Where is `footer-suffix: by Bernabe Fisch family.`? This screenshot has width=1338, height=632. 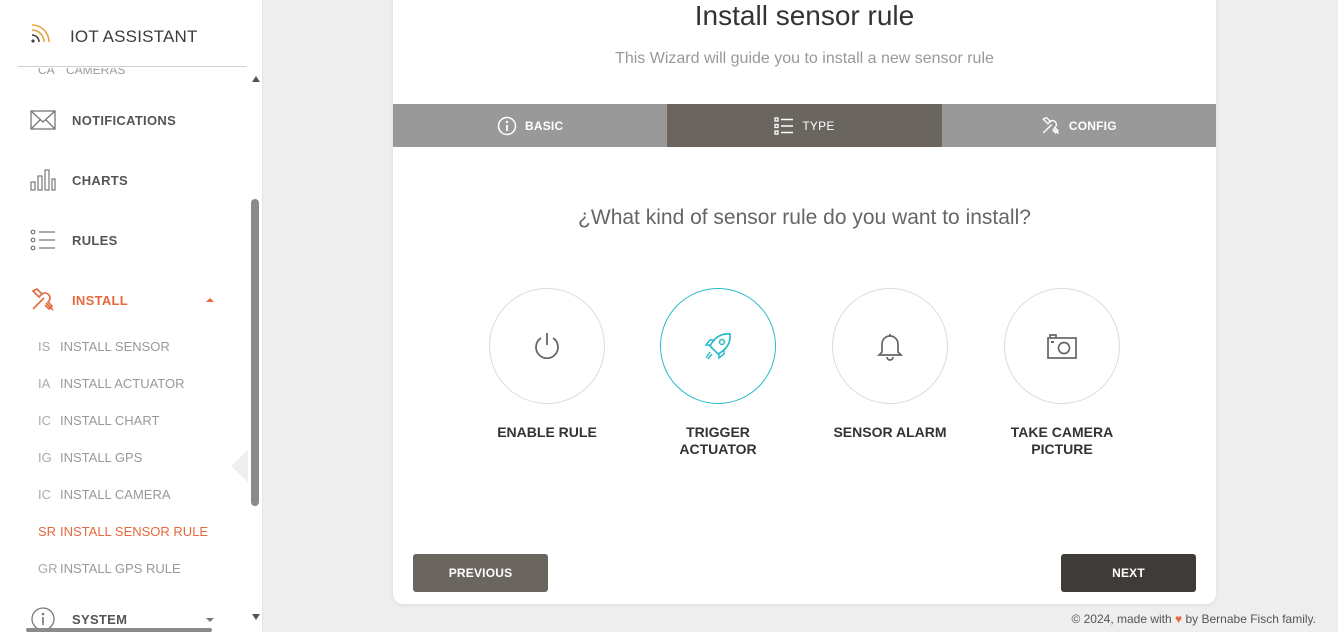
footer-suffix: by Bernabe Fisch family. is located at coordinates (1251, 619).